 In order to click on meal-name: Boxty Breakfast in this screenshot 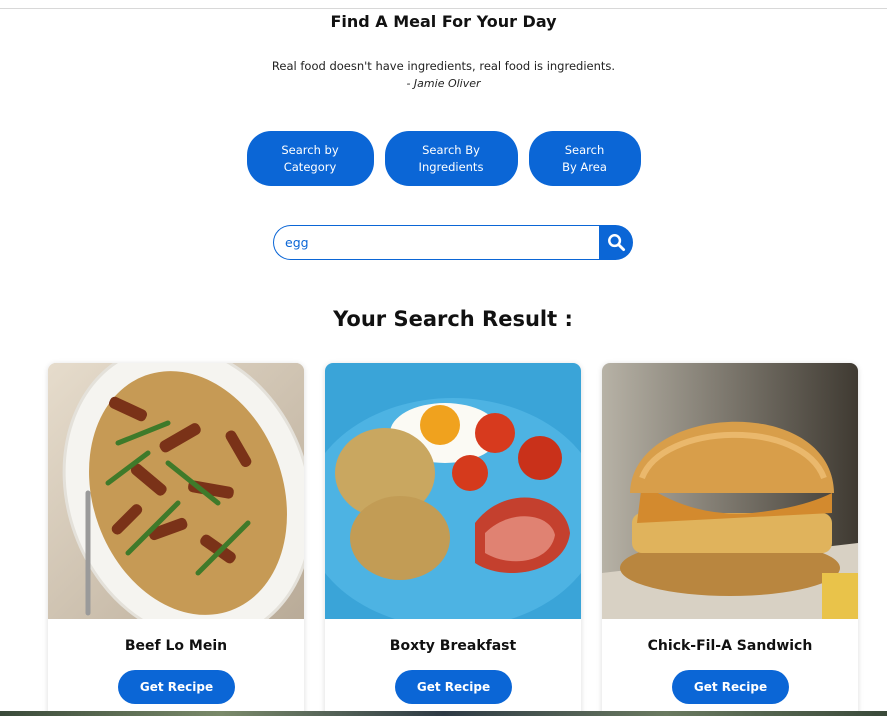, I will do `click(453, 646)`.